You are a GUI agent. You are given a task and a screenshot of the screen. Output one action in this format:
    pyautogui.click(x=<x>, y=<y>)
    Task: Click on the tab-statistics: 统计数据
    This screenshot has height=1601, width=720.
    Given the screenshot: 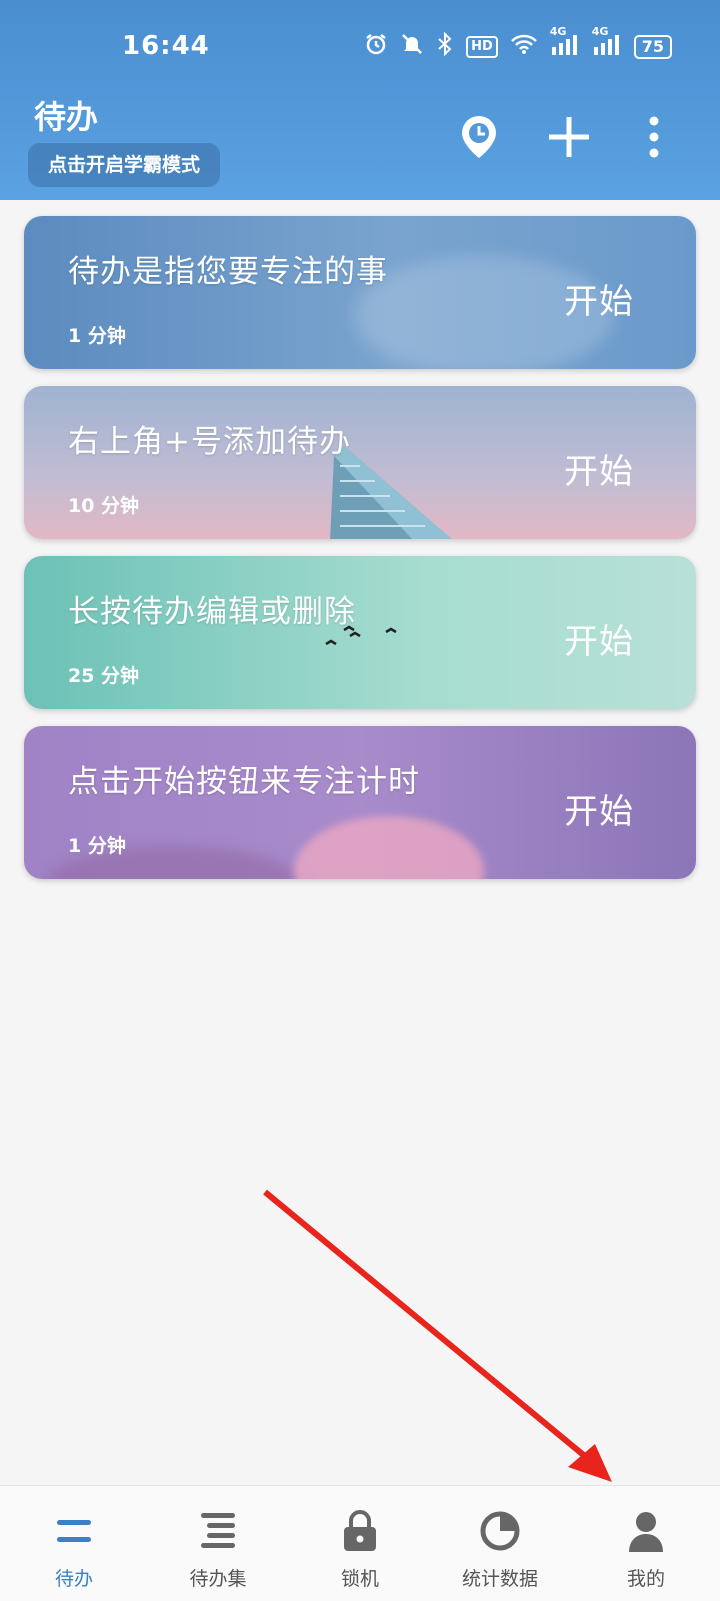 What is the action you would take?
    pyautogui.click(x=500, y=1543)
    